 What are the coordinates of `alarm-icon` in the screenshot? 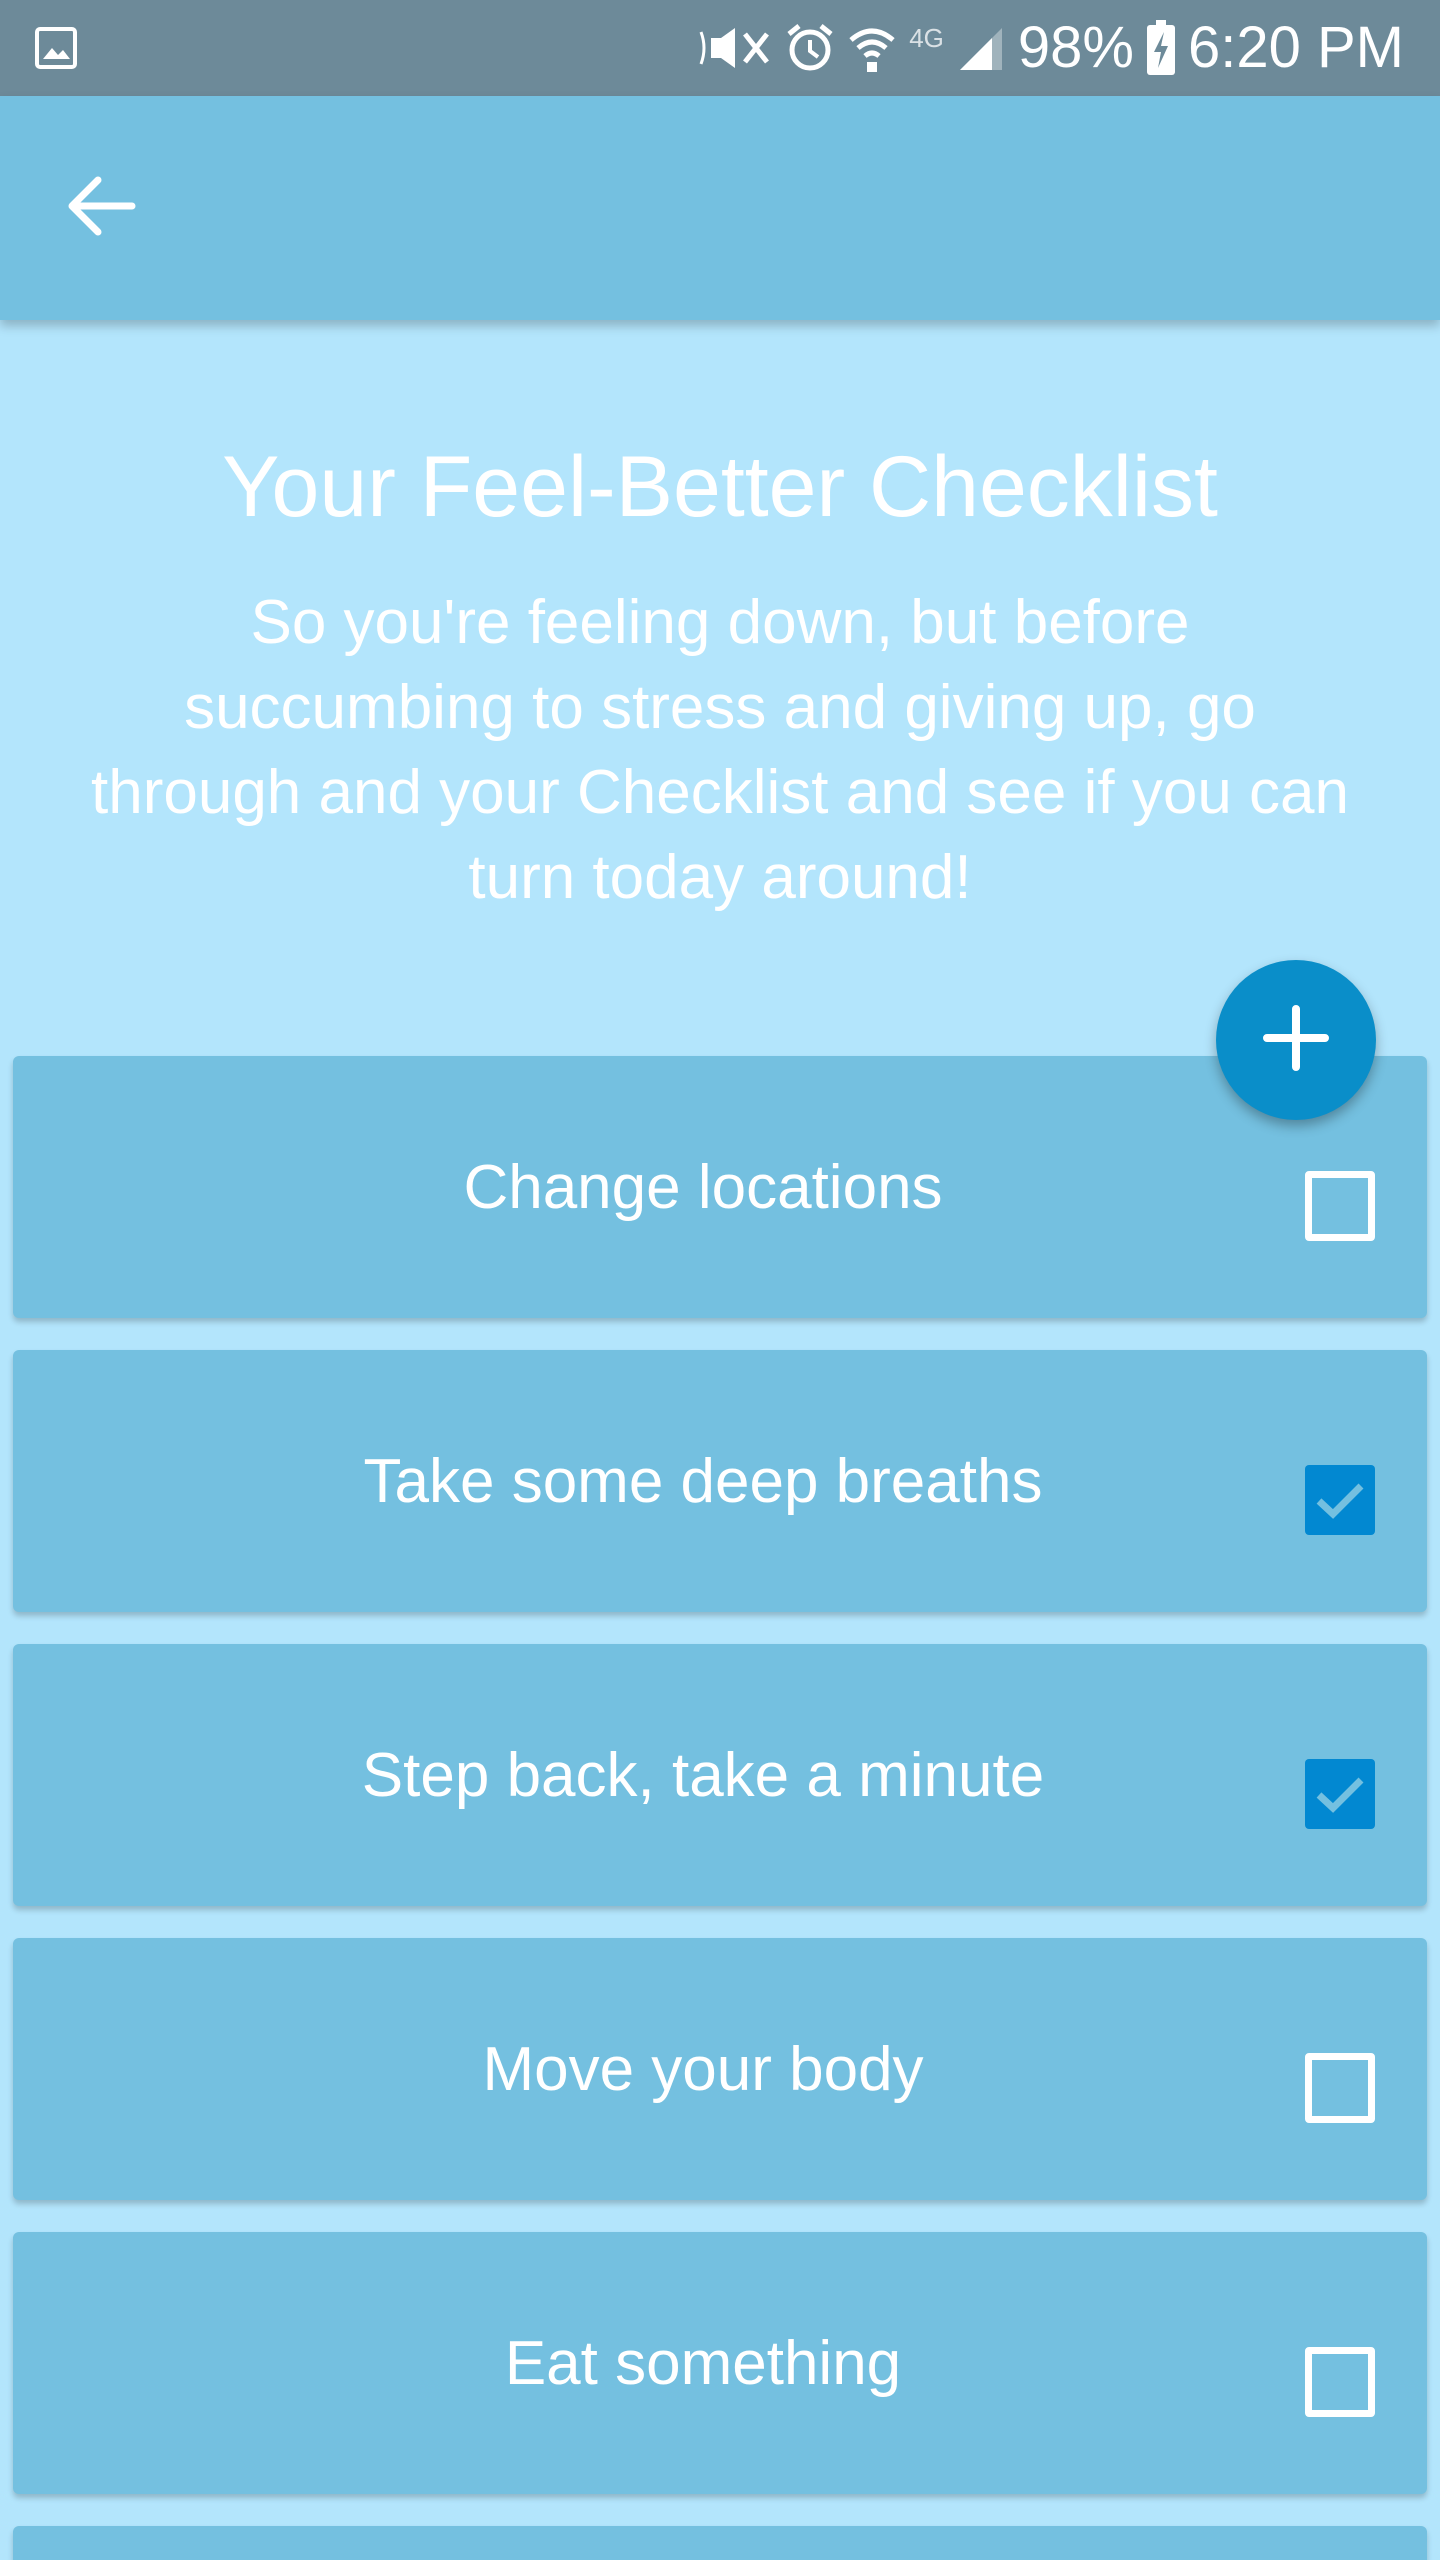 It's located at (810, 48).